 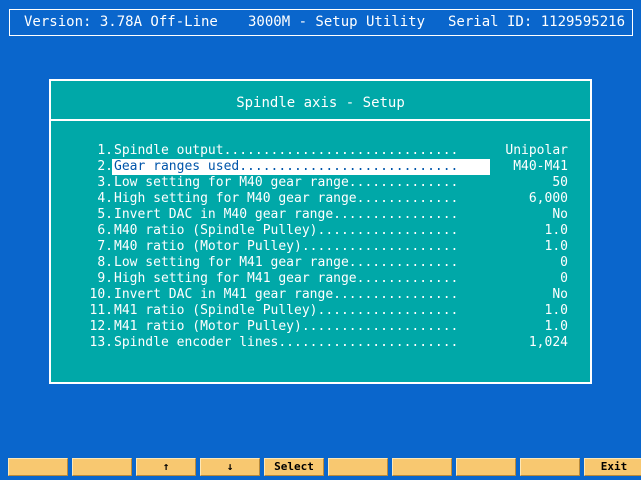 I want to click on fkey-select: Select, so click(x=294, y=467).